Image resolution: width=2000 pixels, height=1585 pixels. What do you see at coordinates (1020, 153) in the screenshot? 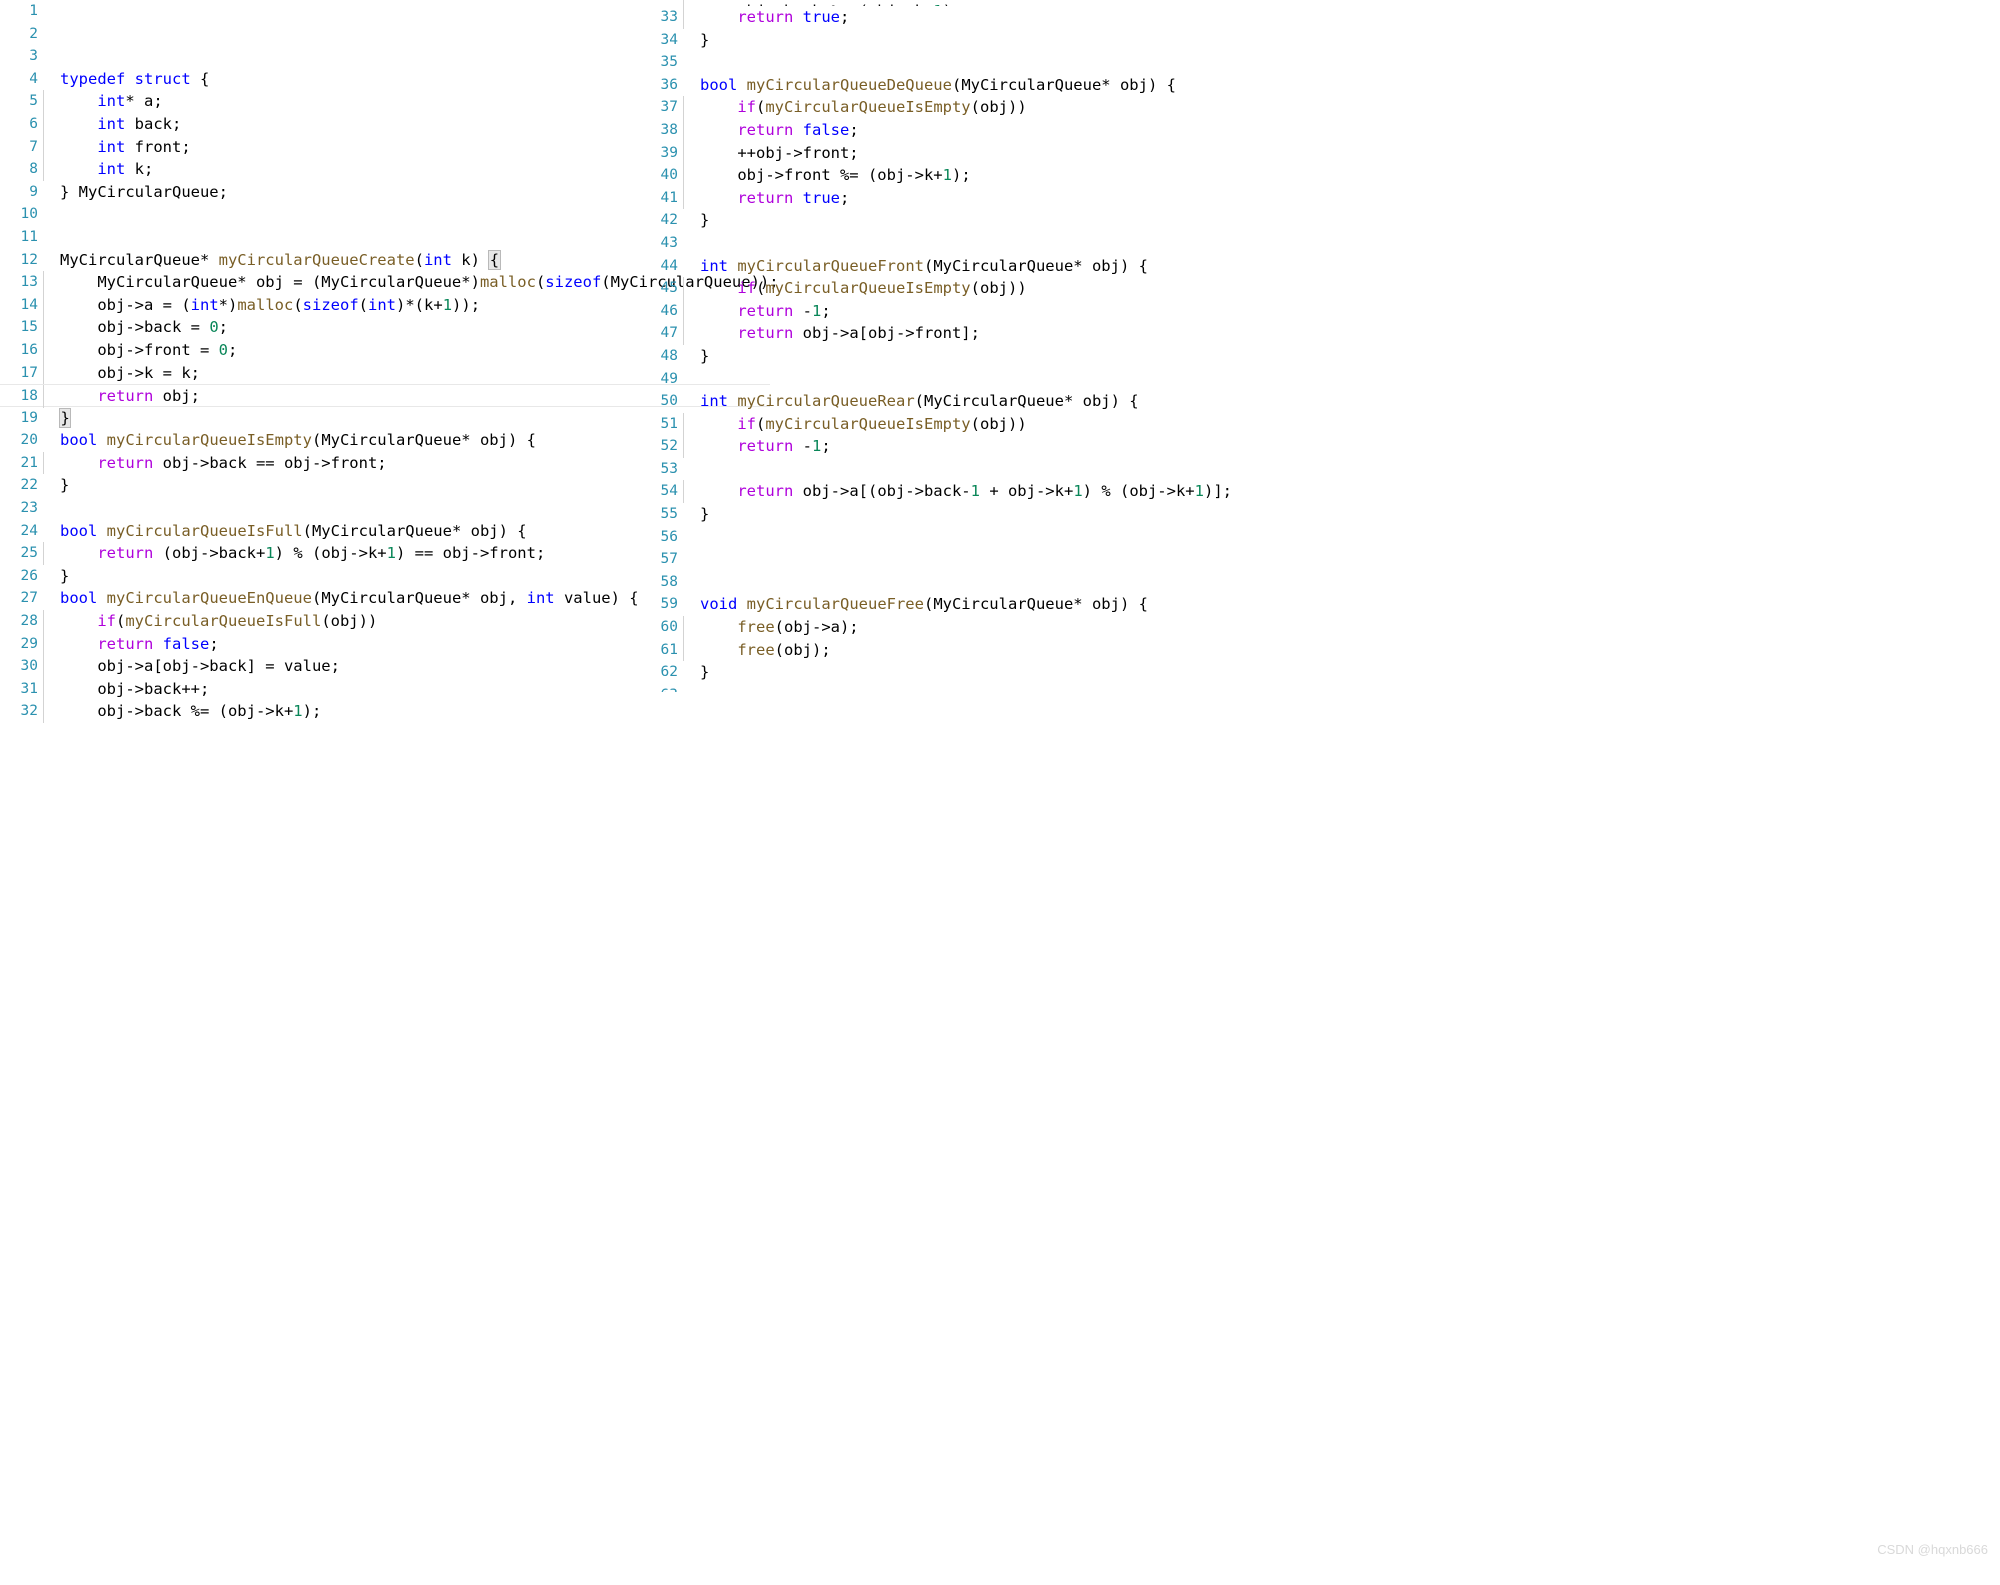
I see `code-line: 39 ++obj->front;` at bounding box center [1020, 153].